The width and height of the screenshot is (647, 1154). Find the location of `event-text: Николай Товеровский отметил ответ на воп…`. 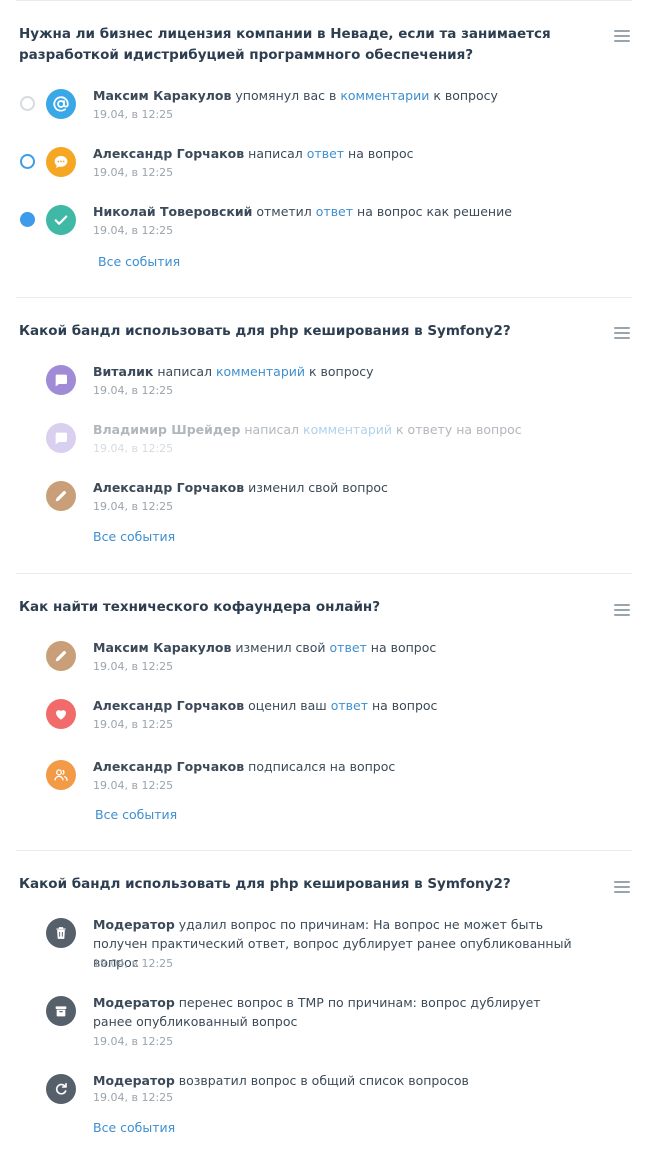

event-text: Николай Товеровский отметил ответ на воп… is located at coordinates (302, 211).